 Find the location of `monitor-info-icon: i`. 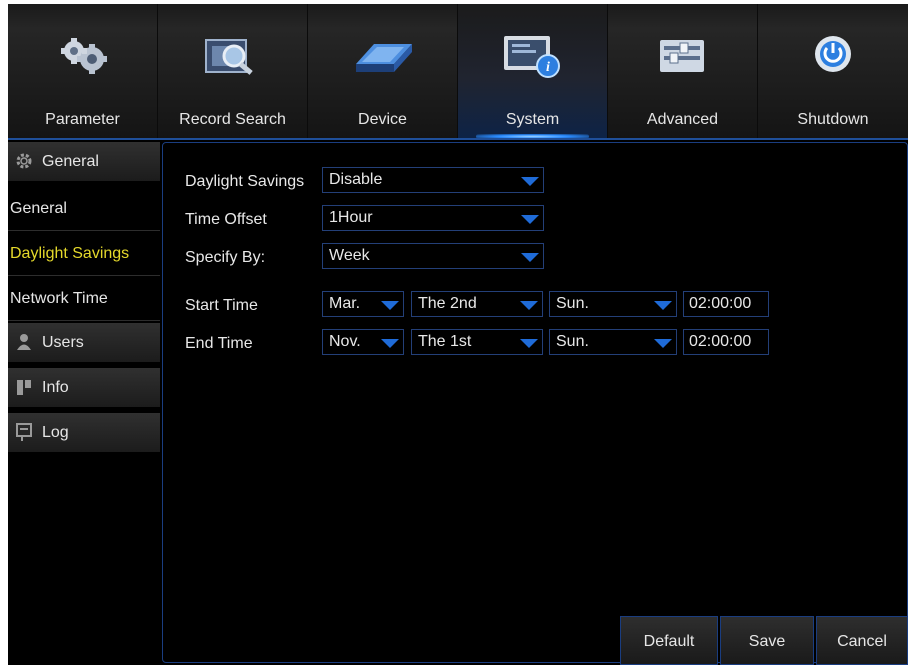

monitor-info-icon: i is located at coordinates (531, 57).